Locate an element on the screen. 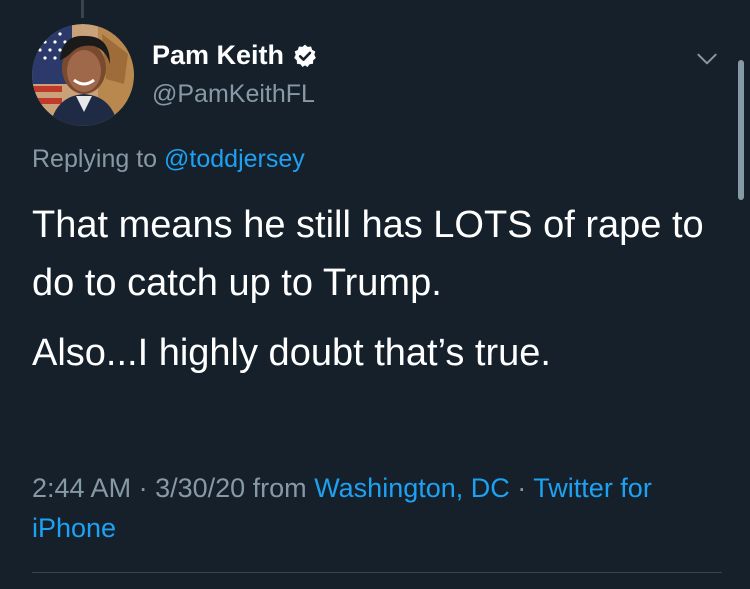 The width and height of the screenshot is (750, 589). verified-badge-icon is located at coordinates (305, 56).